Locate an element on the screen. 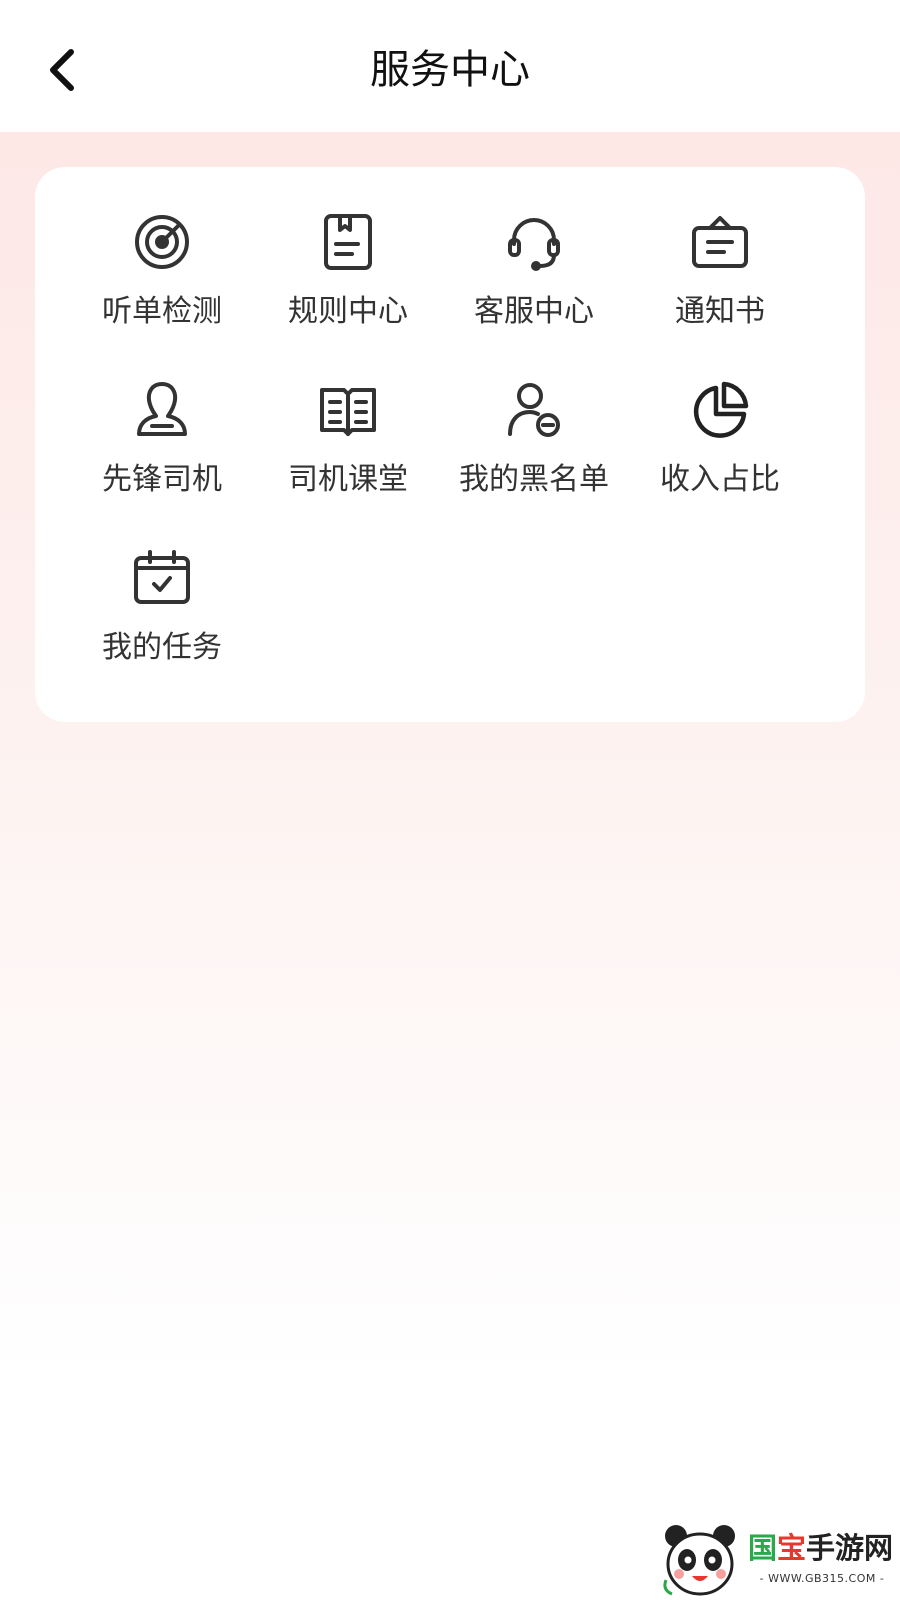  calendar-check-icon is located at coordinates (162, 578).